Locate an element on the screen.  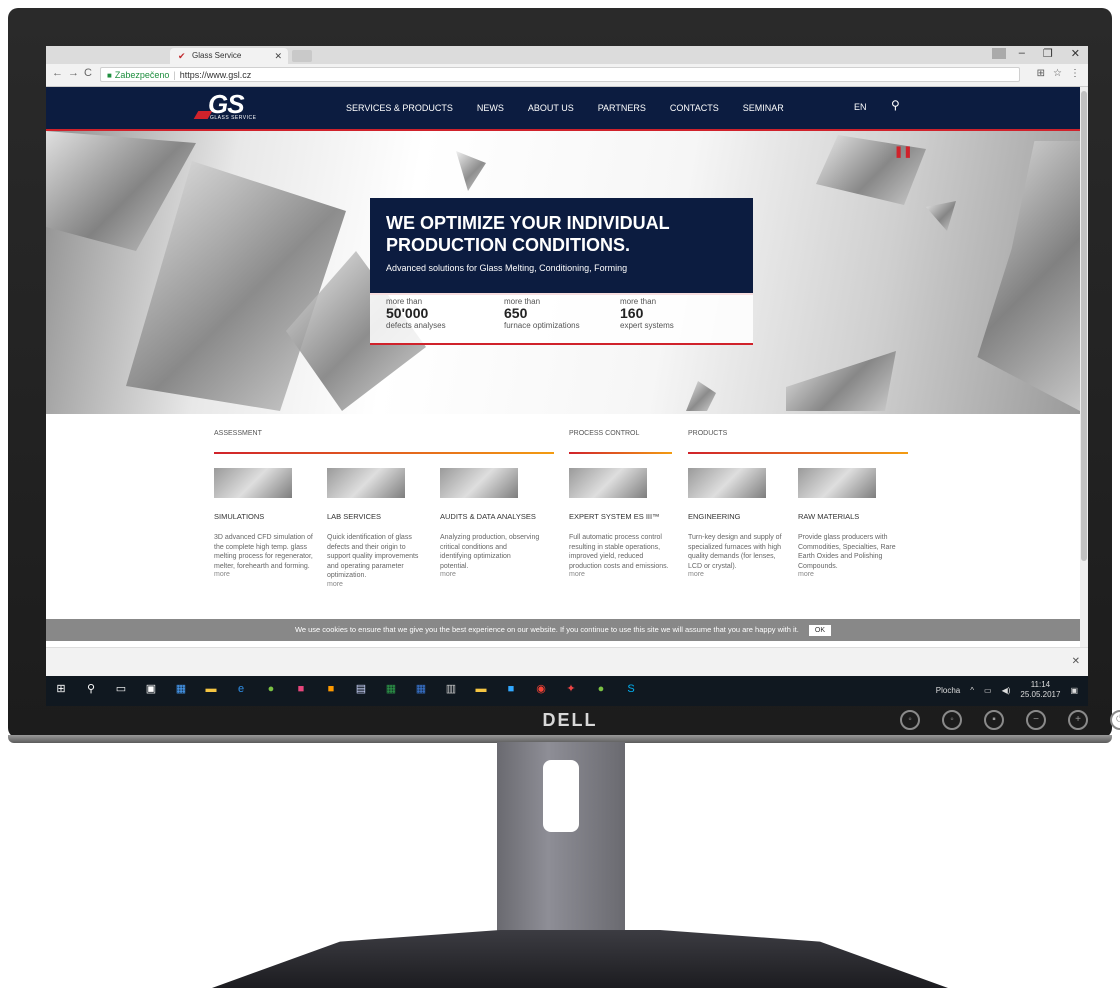
menu-seminar: SEMINAR is located at coordinates (763, 108).